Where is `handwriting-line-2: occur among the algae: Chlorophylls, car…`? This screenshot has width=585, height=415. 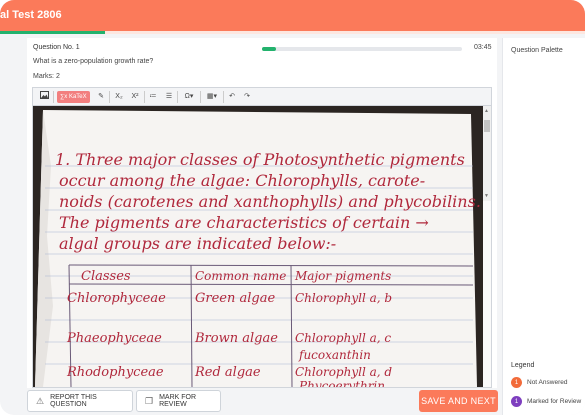
handwriting-line-2: occur among the algae: Chlorophylls, car… is located at coordinates (242, 180).